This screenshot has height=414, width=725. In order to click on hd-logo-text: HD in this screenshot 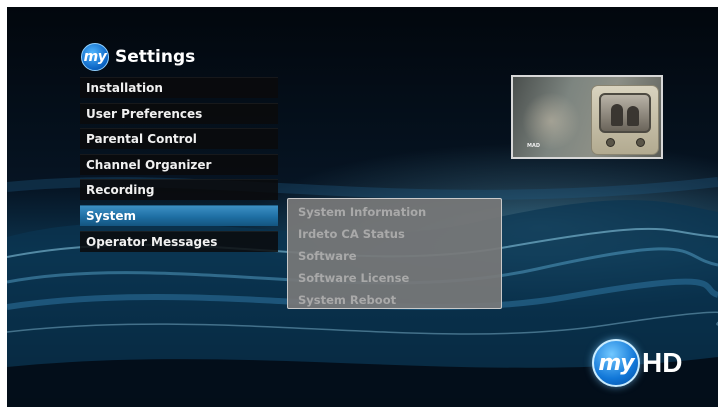, I will do `click(662, 362)`.